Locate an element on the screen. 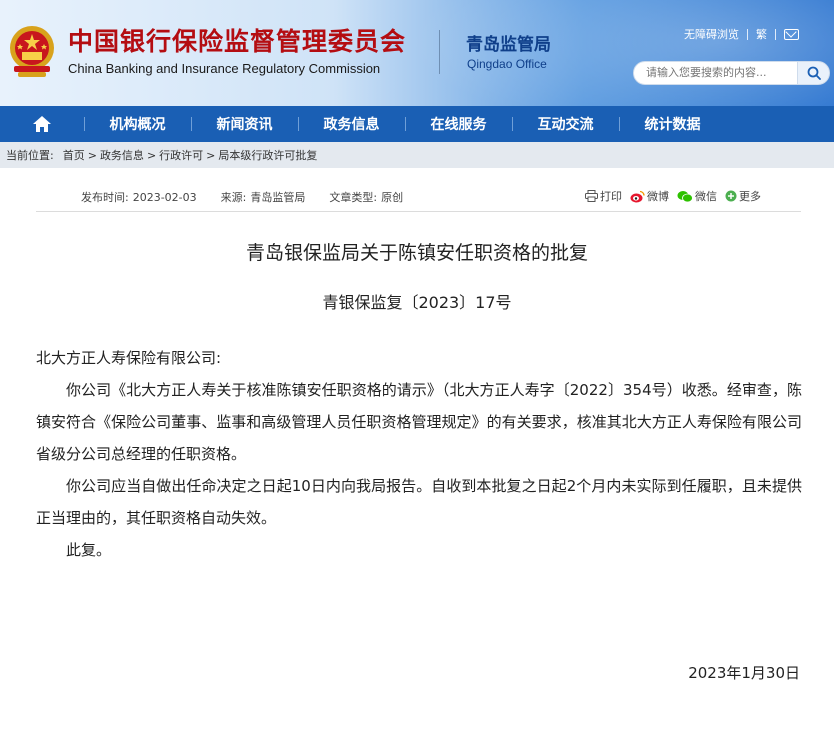  document-number: 青银保监复〔2023〕17号 is located at coordinates (417, 302).